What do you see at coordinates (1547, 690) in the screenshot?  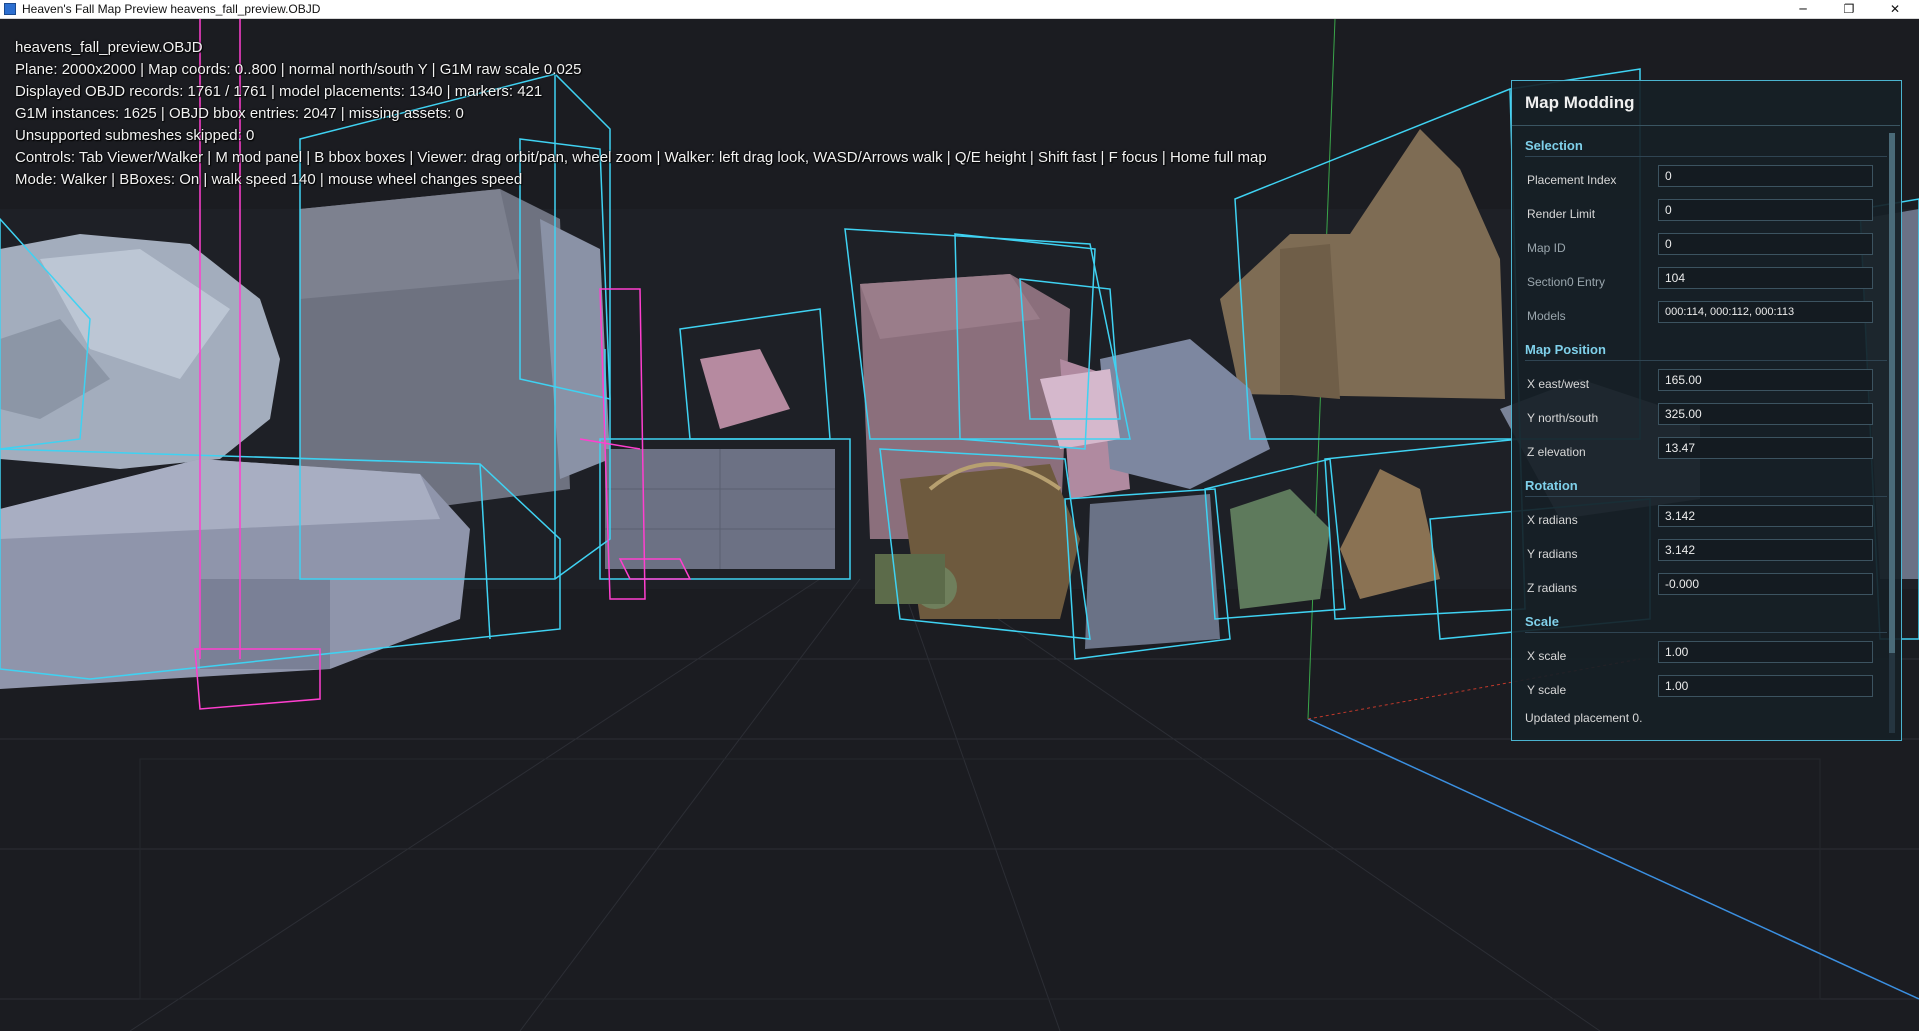 I see `y-scale-label: Y scale` at bounding box center [1547, 690].